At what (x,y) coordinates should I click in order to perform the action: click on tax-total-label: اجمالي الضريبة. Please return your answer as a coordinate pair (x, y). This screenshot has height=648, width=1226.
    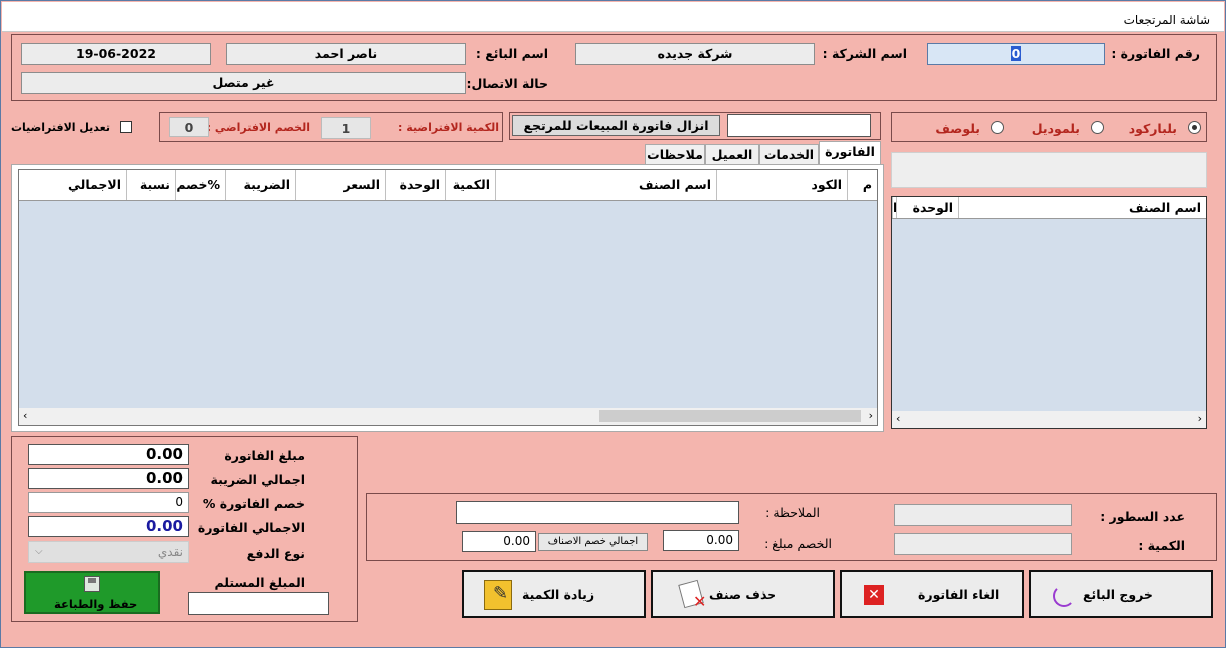
    Looking at the image, I should click on (257, 479).